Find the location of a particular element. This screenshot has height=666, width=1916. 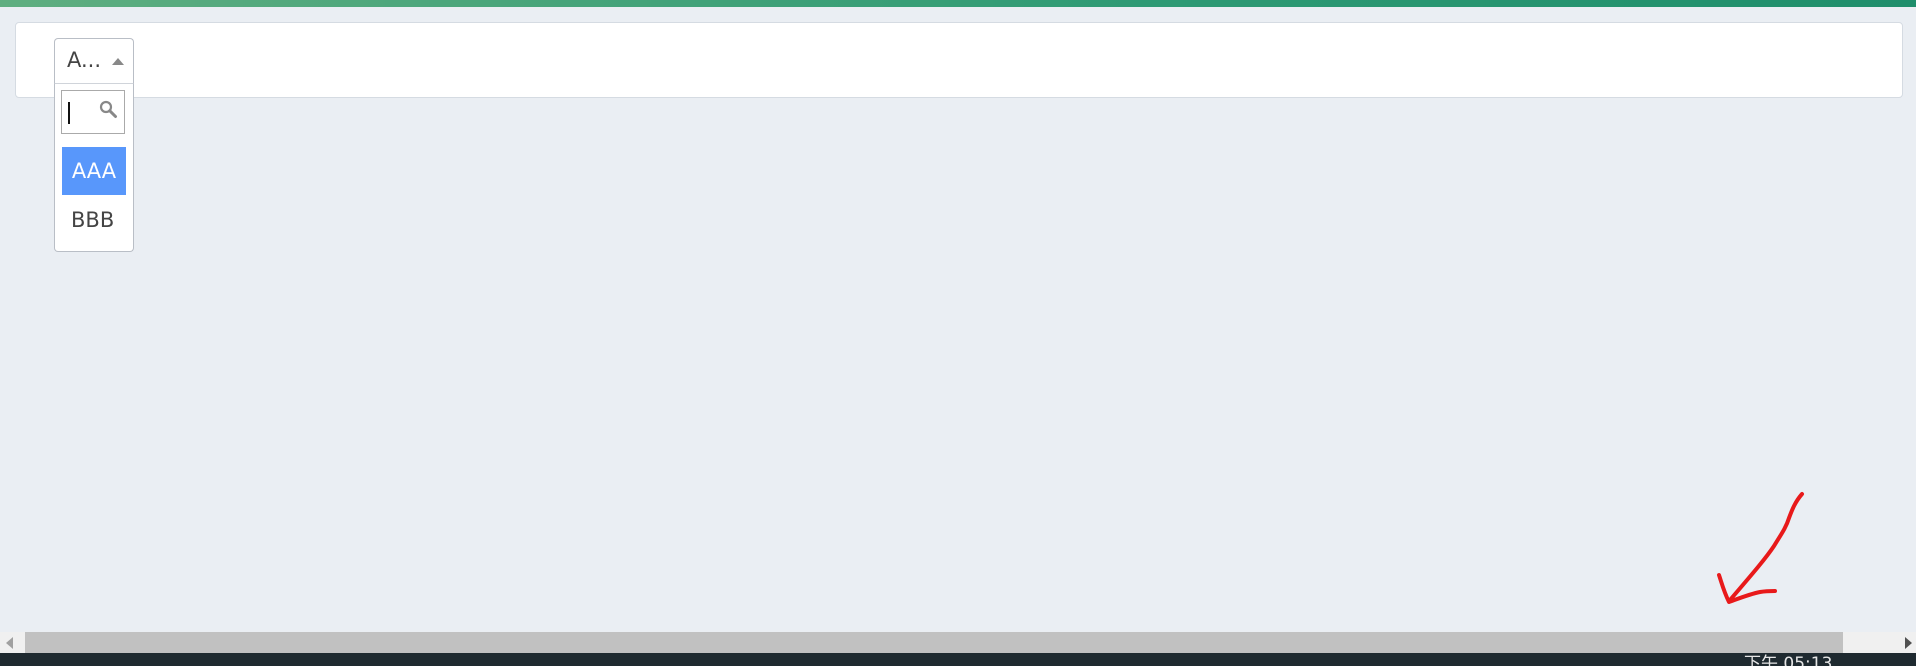

red-arrow-annotation is located at coordinates (1760, 548).